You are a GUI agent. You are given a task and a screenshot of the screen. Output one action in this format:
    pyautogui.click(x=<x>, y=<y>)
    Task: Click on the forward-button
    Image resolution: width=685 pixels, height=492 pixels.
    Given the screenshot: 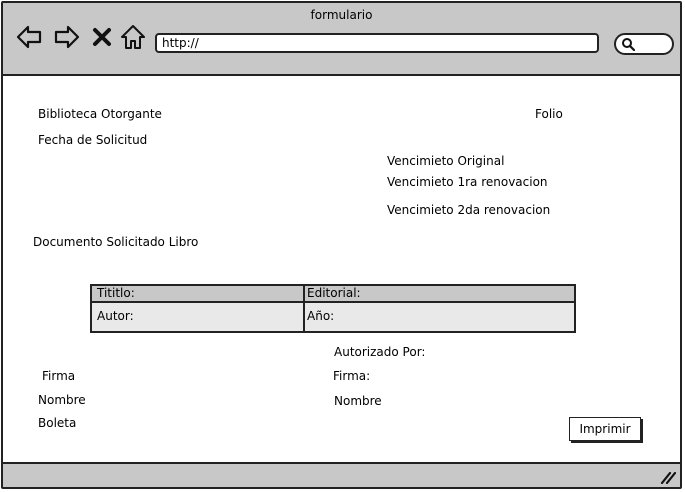 What is the action you would take?
    pyautogui.click(x=67, y=37)
    